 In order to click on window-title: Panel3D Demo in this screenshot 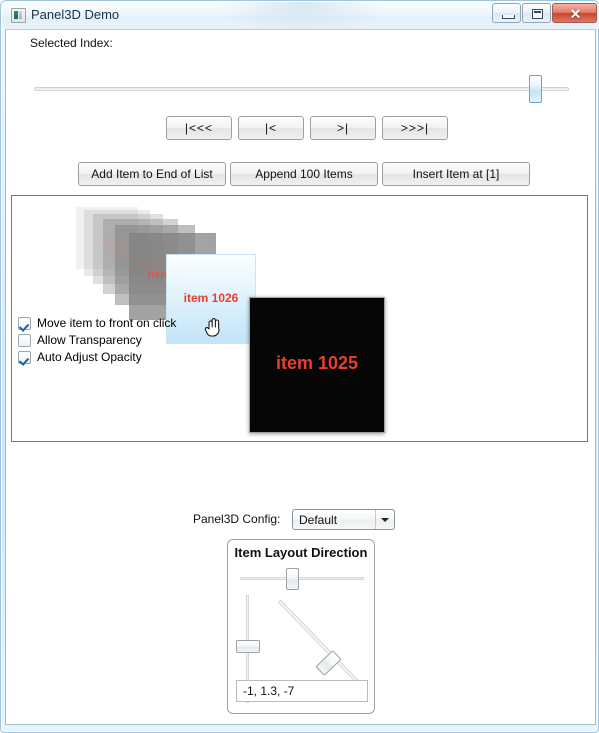, I will do `click(75, 14)`.